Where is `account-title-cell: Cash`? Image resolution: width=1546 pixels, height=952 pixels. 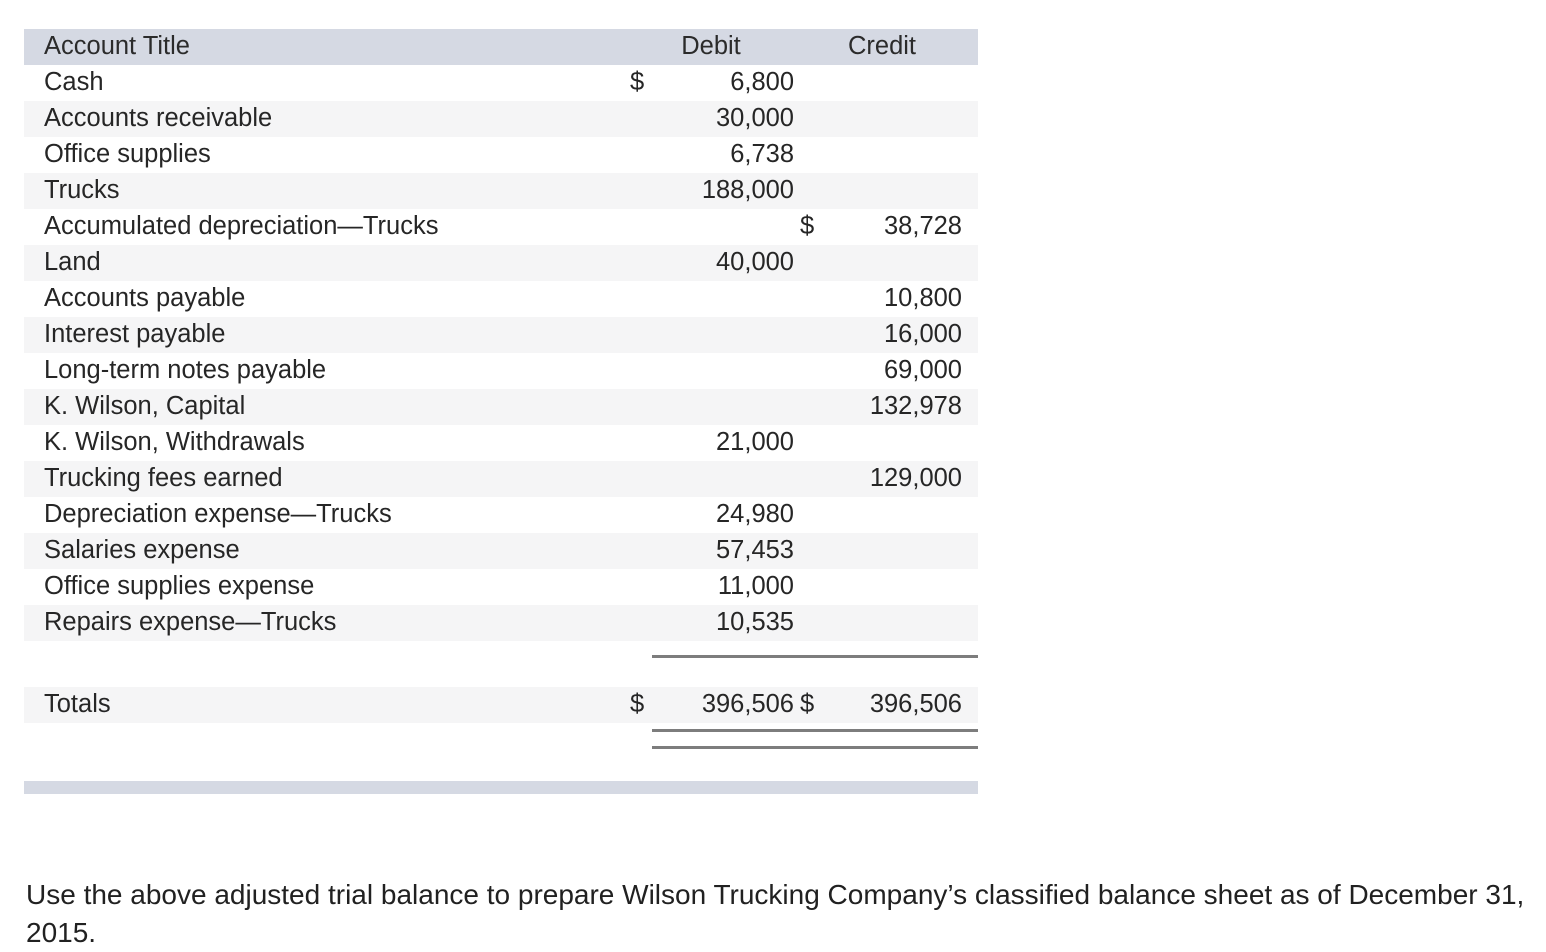
account-title-cell: Cash is located at coordinates (74, 82).